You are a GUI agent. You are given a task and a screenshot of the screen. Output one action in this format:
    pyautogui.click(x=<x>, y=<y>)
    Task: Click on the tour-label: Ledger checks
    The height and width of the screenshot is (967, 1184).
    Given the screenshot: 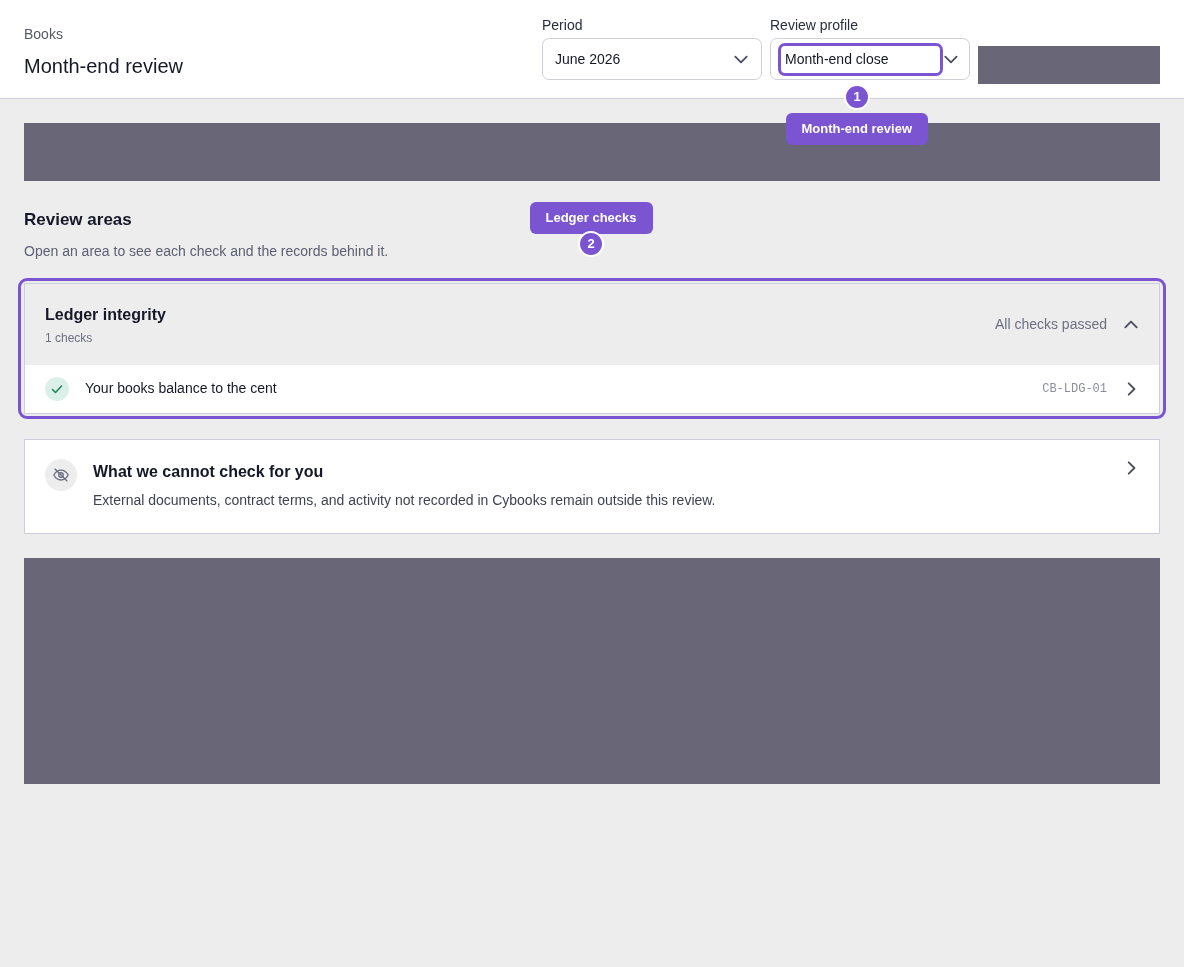 What is the action you would take?
    pyautogui.click(x=591, y=218)
    